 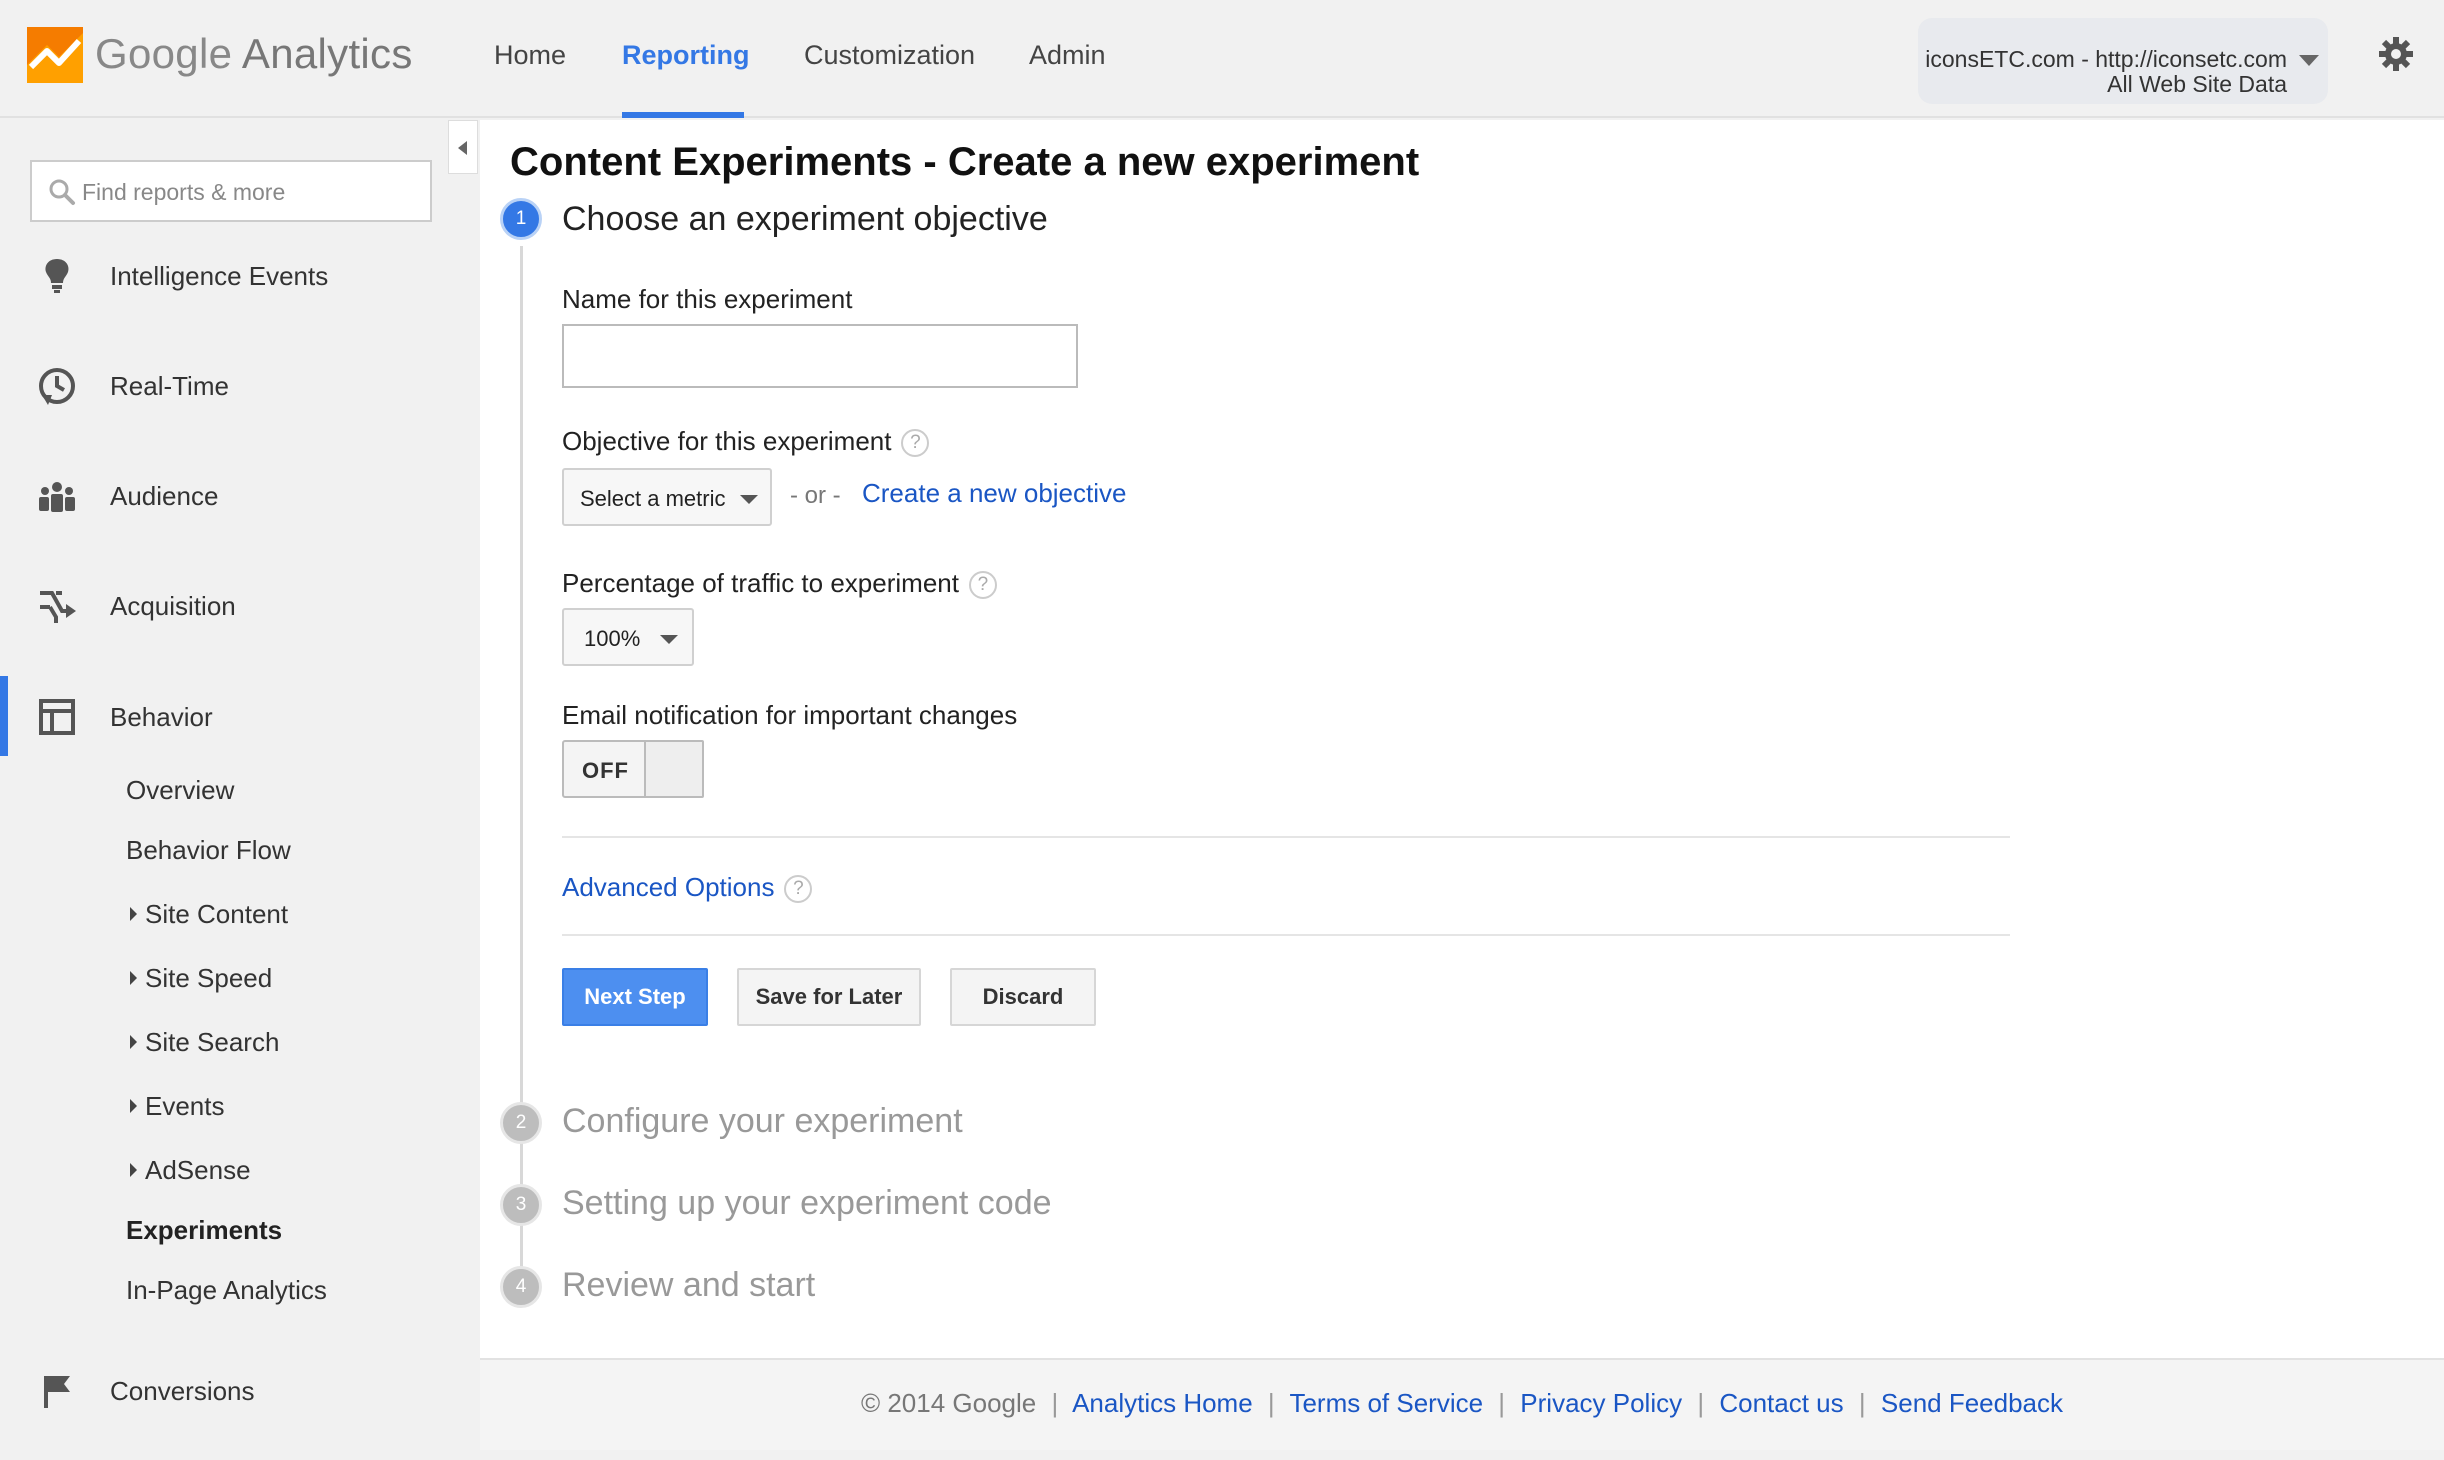 I want to click on copyright: © 2014 Google, so click(x=948, y=1403).